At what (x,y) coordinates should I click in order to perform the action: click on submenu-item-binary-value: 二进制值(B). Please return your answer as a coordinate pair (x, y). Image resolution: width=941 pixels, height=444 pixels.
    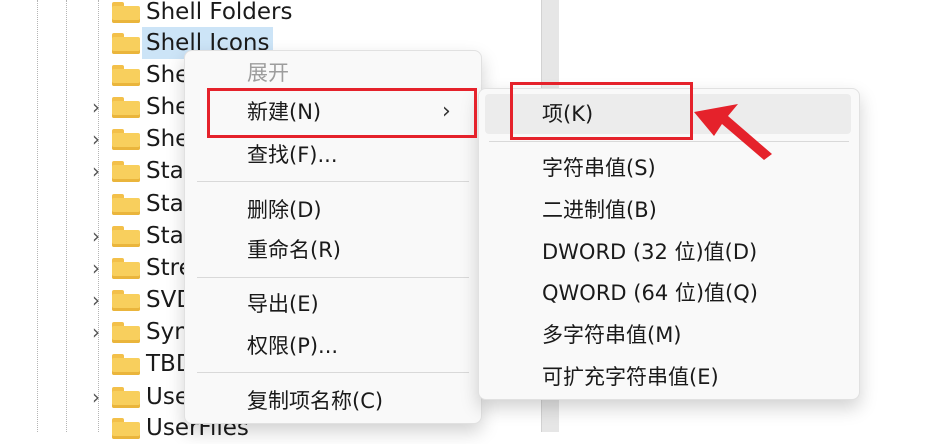
    Looking at the image, I should click on (669, 210).